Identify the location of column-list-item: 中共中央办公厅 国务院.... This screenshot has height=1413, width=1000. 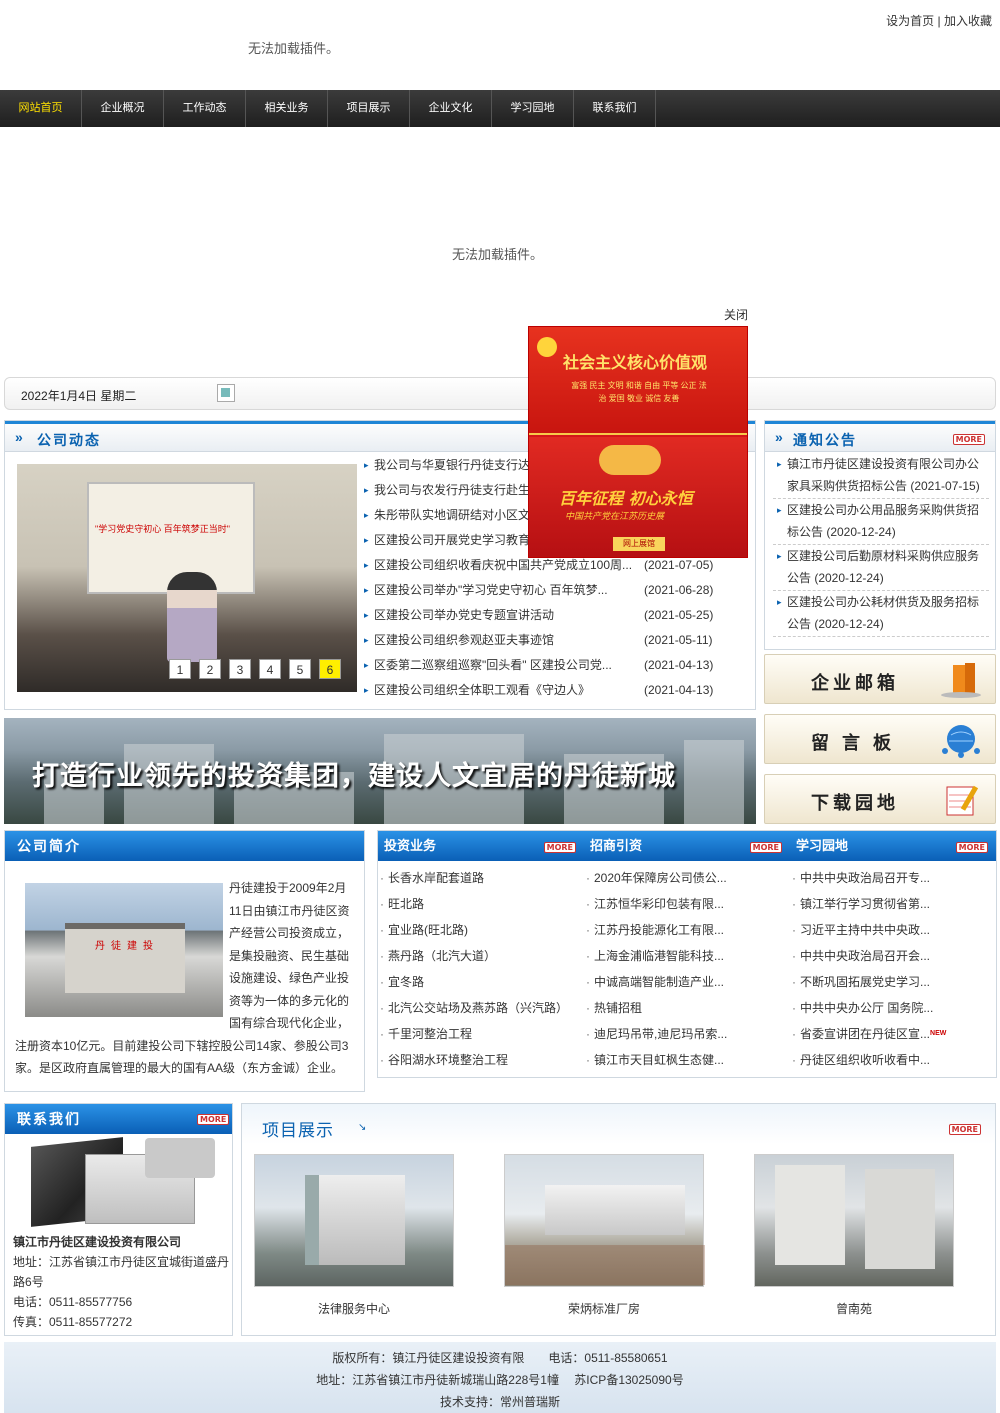
(893, 1008).